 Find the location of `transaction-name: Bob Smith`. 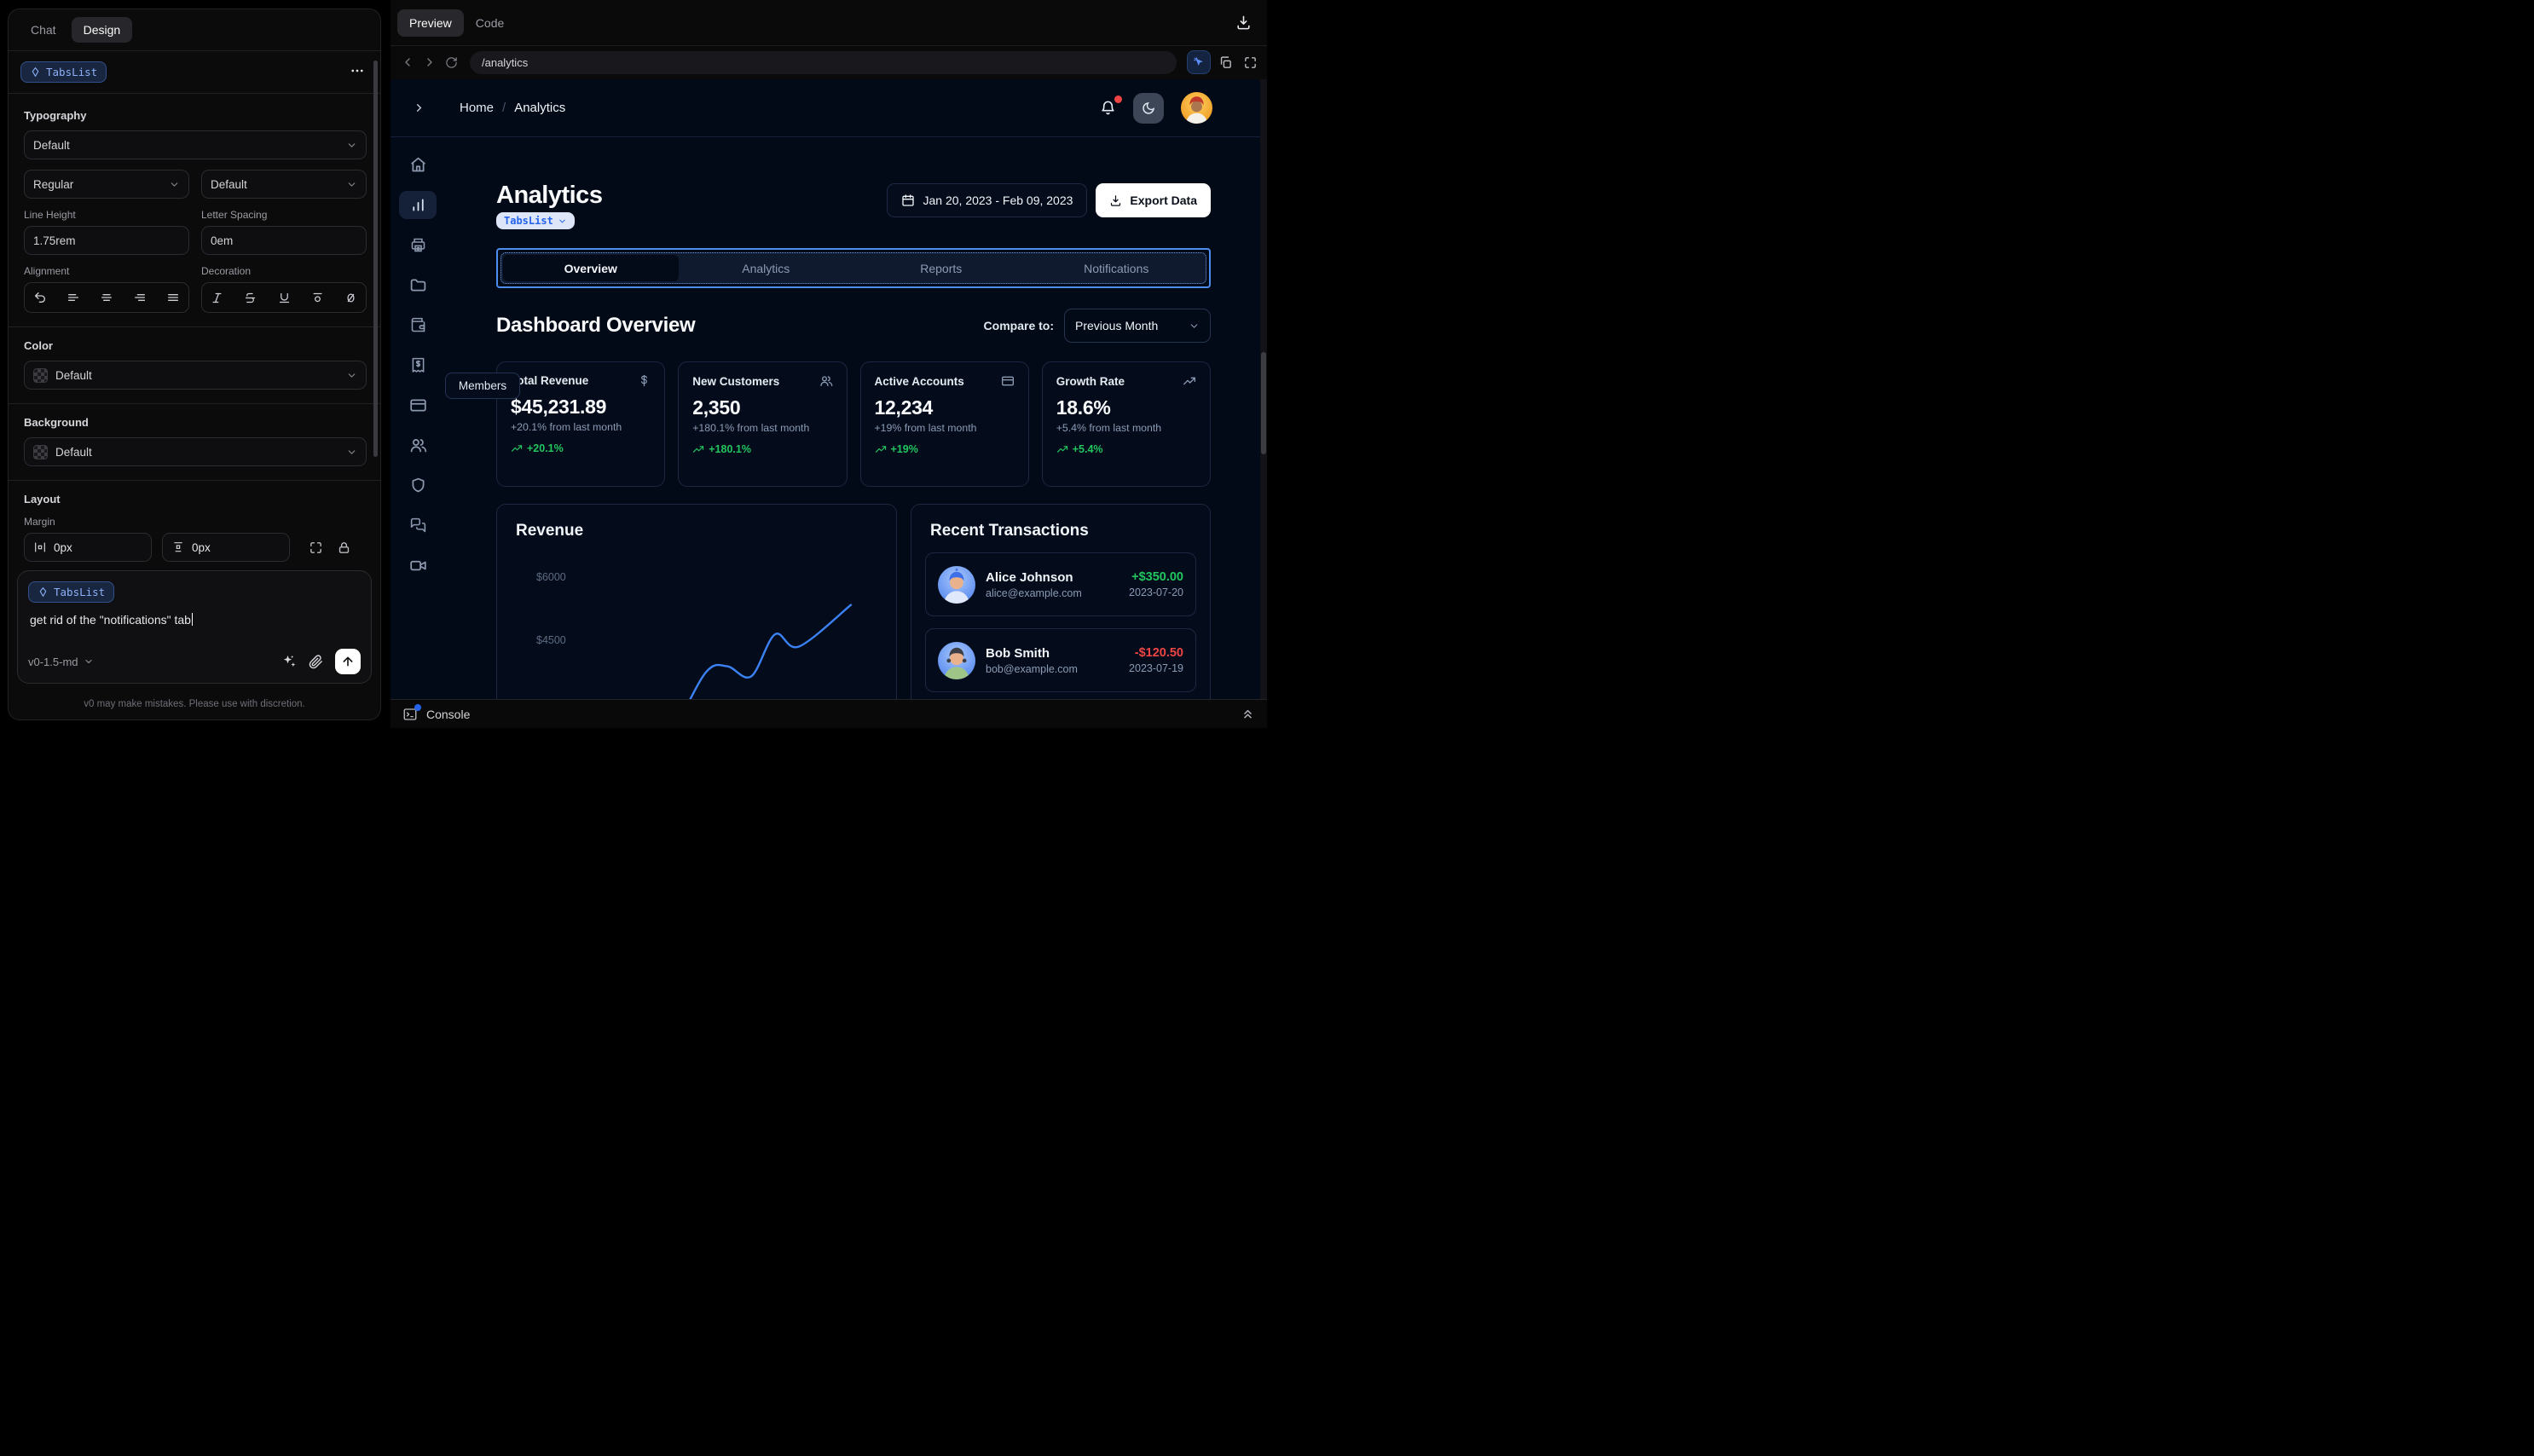

transaction-name: Bob Smith is located at coordinates (1018, 653).